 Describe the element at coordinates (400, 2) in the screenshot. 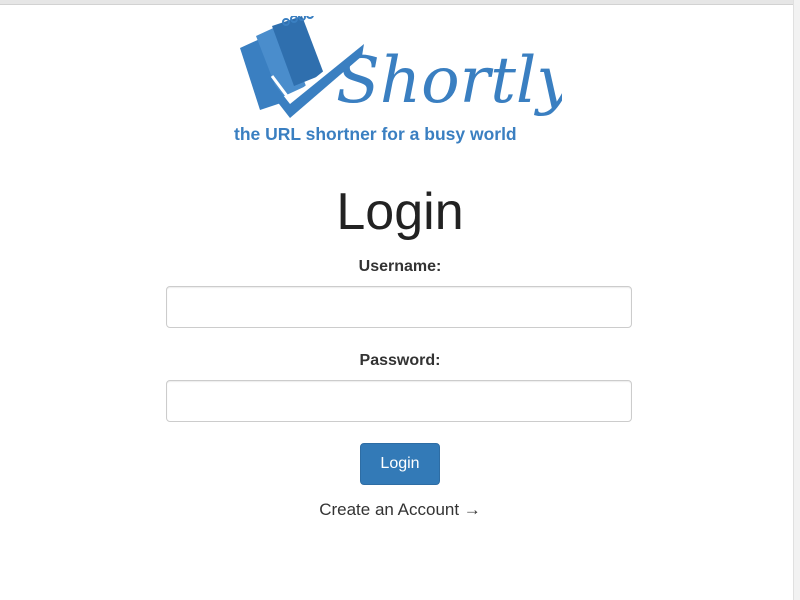

I see `window-top-border` at that location.